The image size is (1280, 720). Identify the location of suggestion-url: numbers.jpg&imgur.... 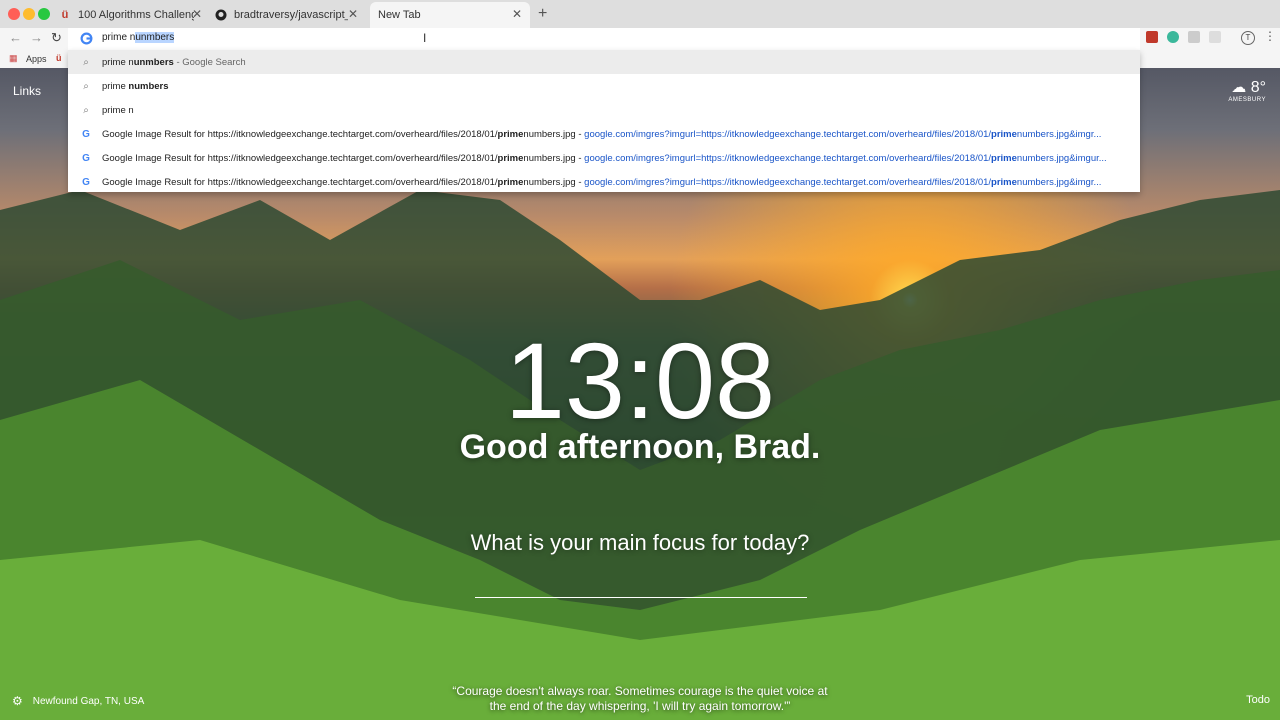
(1061, 158).